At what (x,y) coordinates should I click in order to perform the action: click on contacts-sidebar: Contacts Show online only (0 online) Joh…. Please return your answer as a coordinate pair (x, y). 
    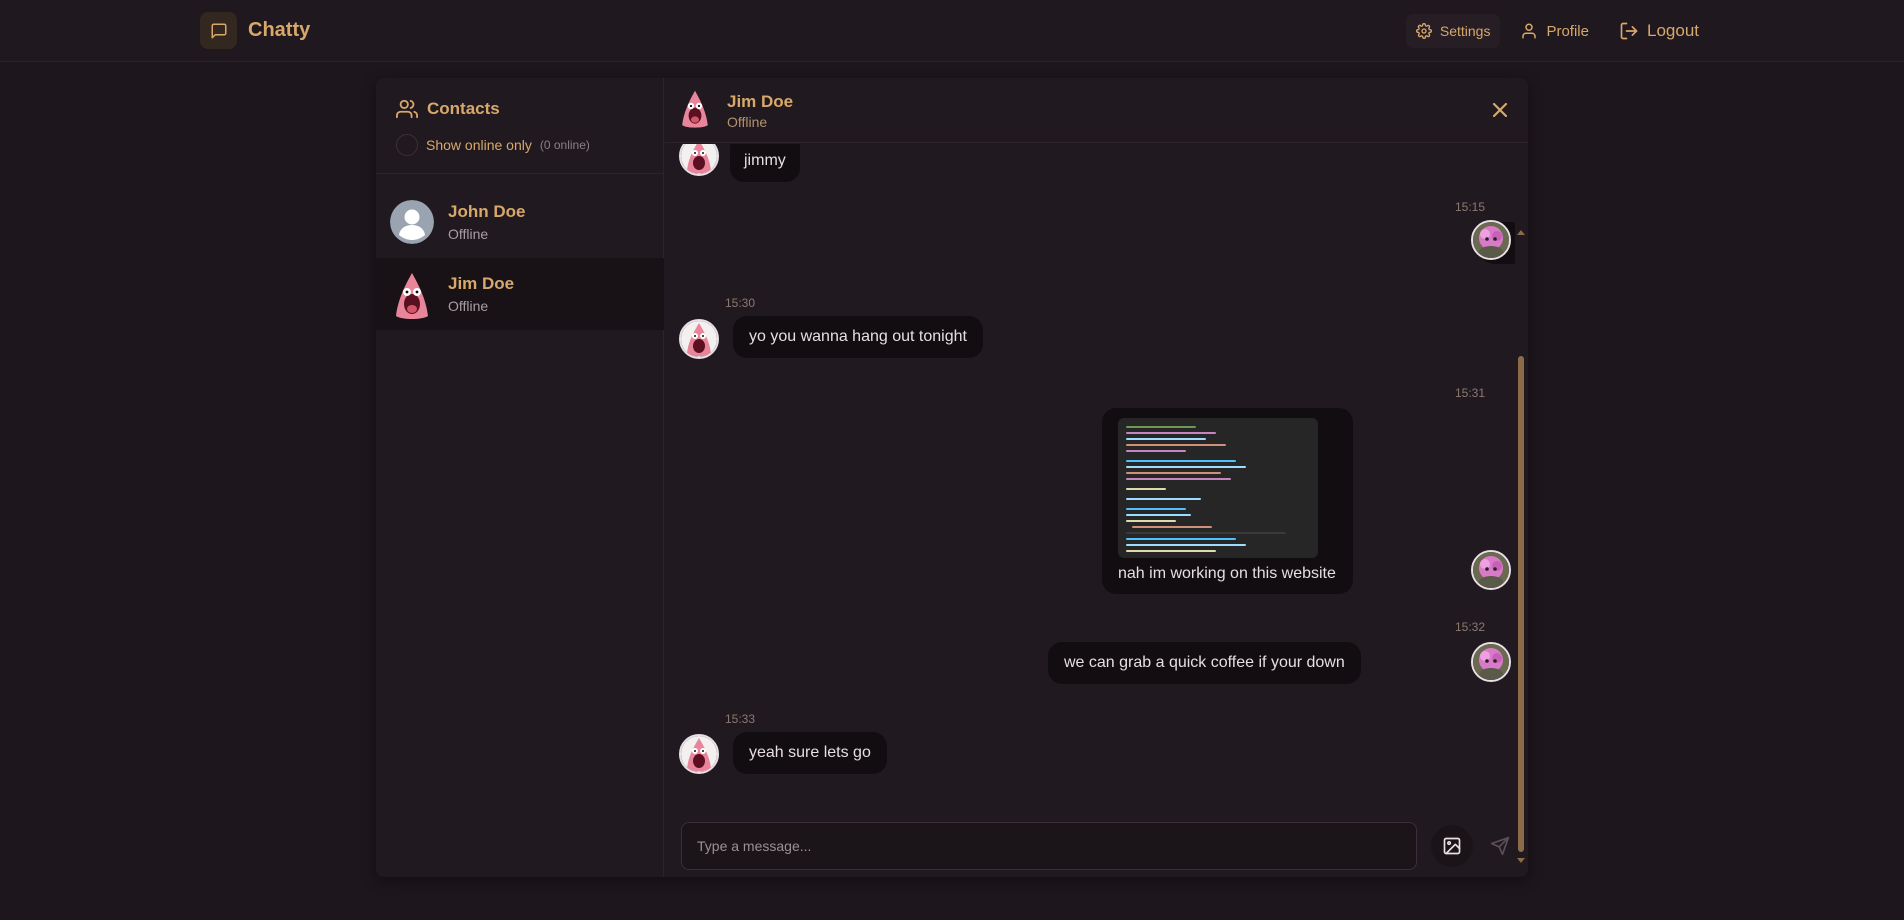
    Looking at the image, I should click on (520, 477).